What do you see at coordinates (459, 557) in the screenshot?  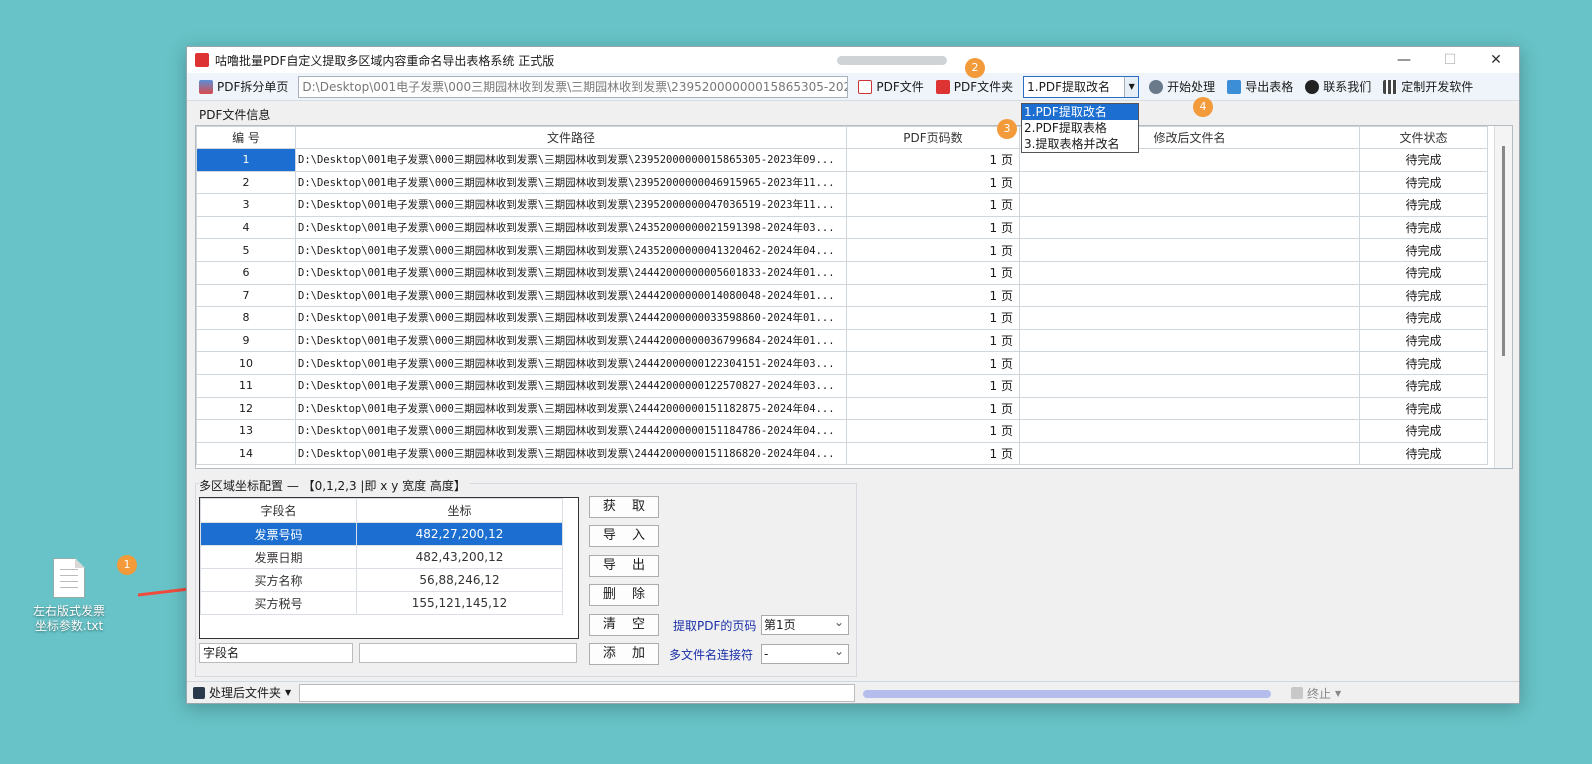 I see `coord-row-value: 482,43,200,12` at bounding box center [459, 557].